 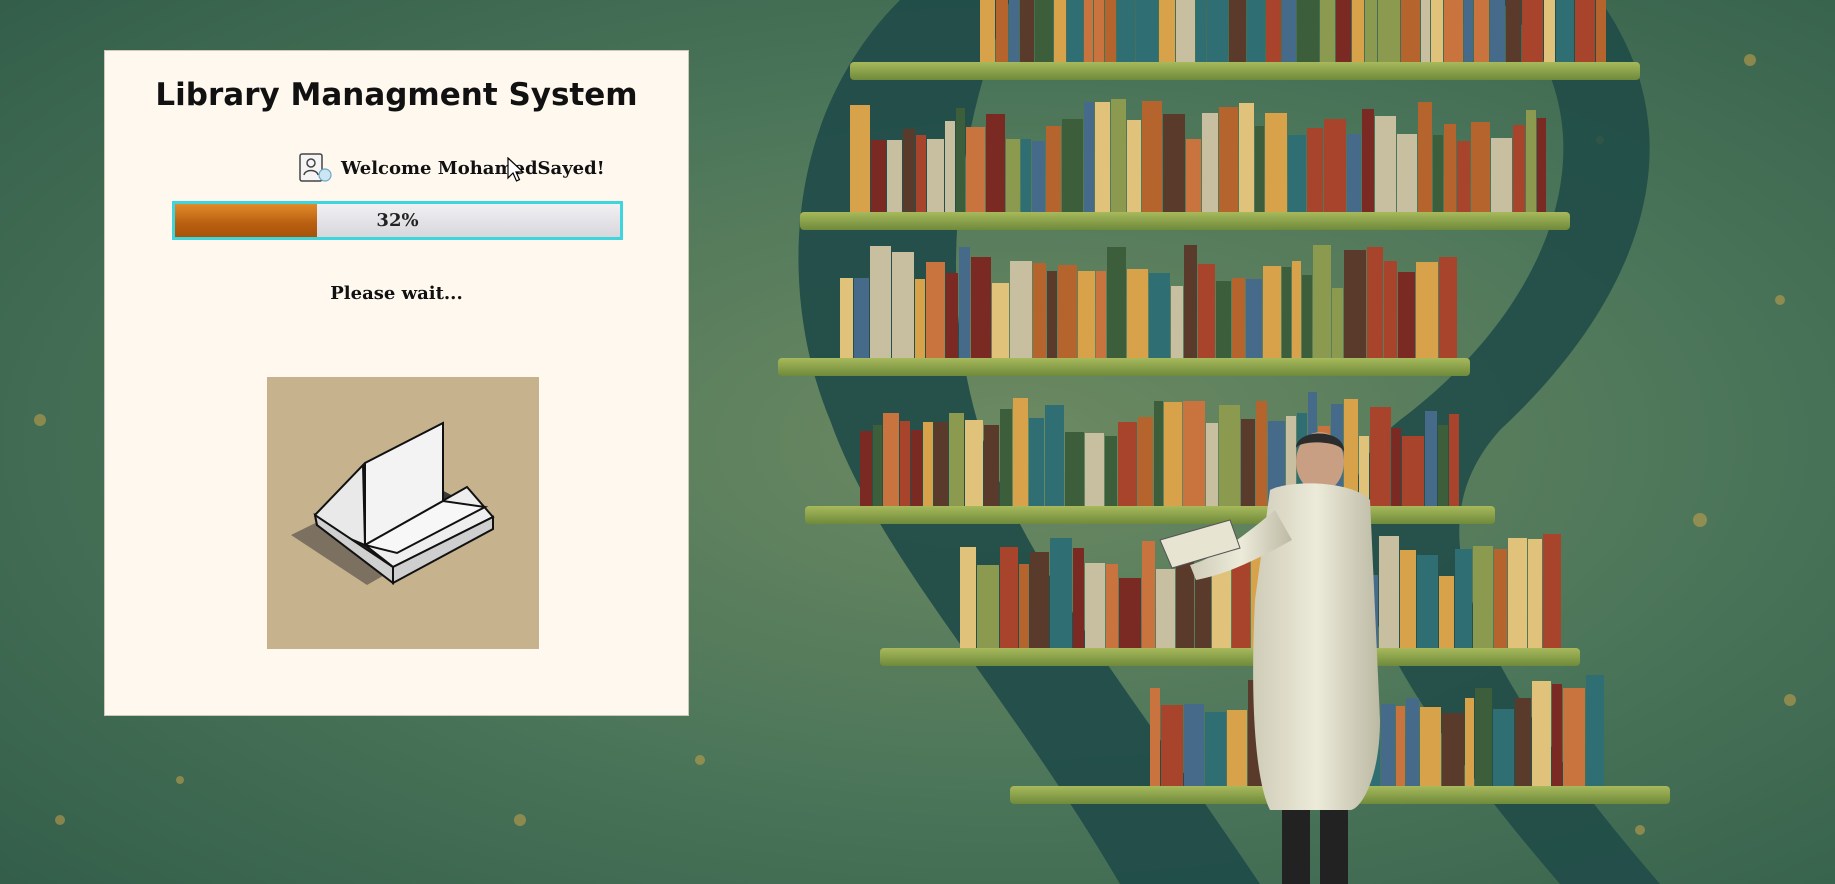 What do you see at coordinates (315, 167) in the screenshot?
I see `user-card-icon` at bounding box center [315, 167].